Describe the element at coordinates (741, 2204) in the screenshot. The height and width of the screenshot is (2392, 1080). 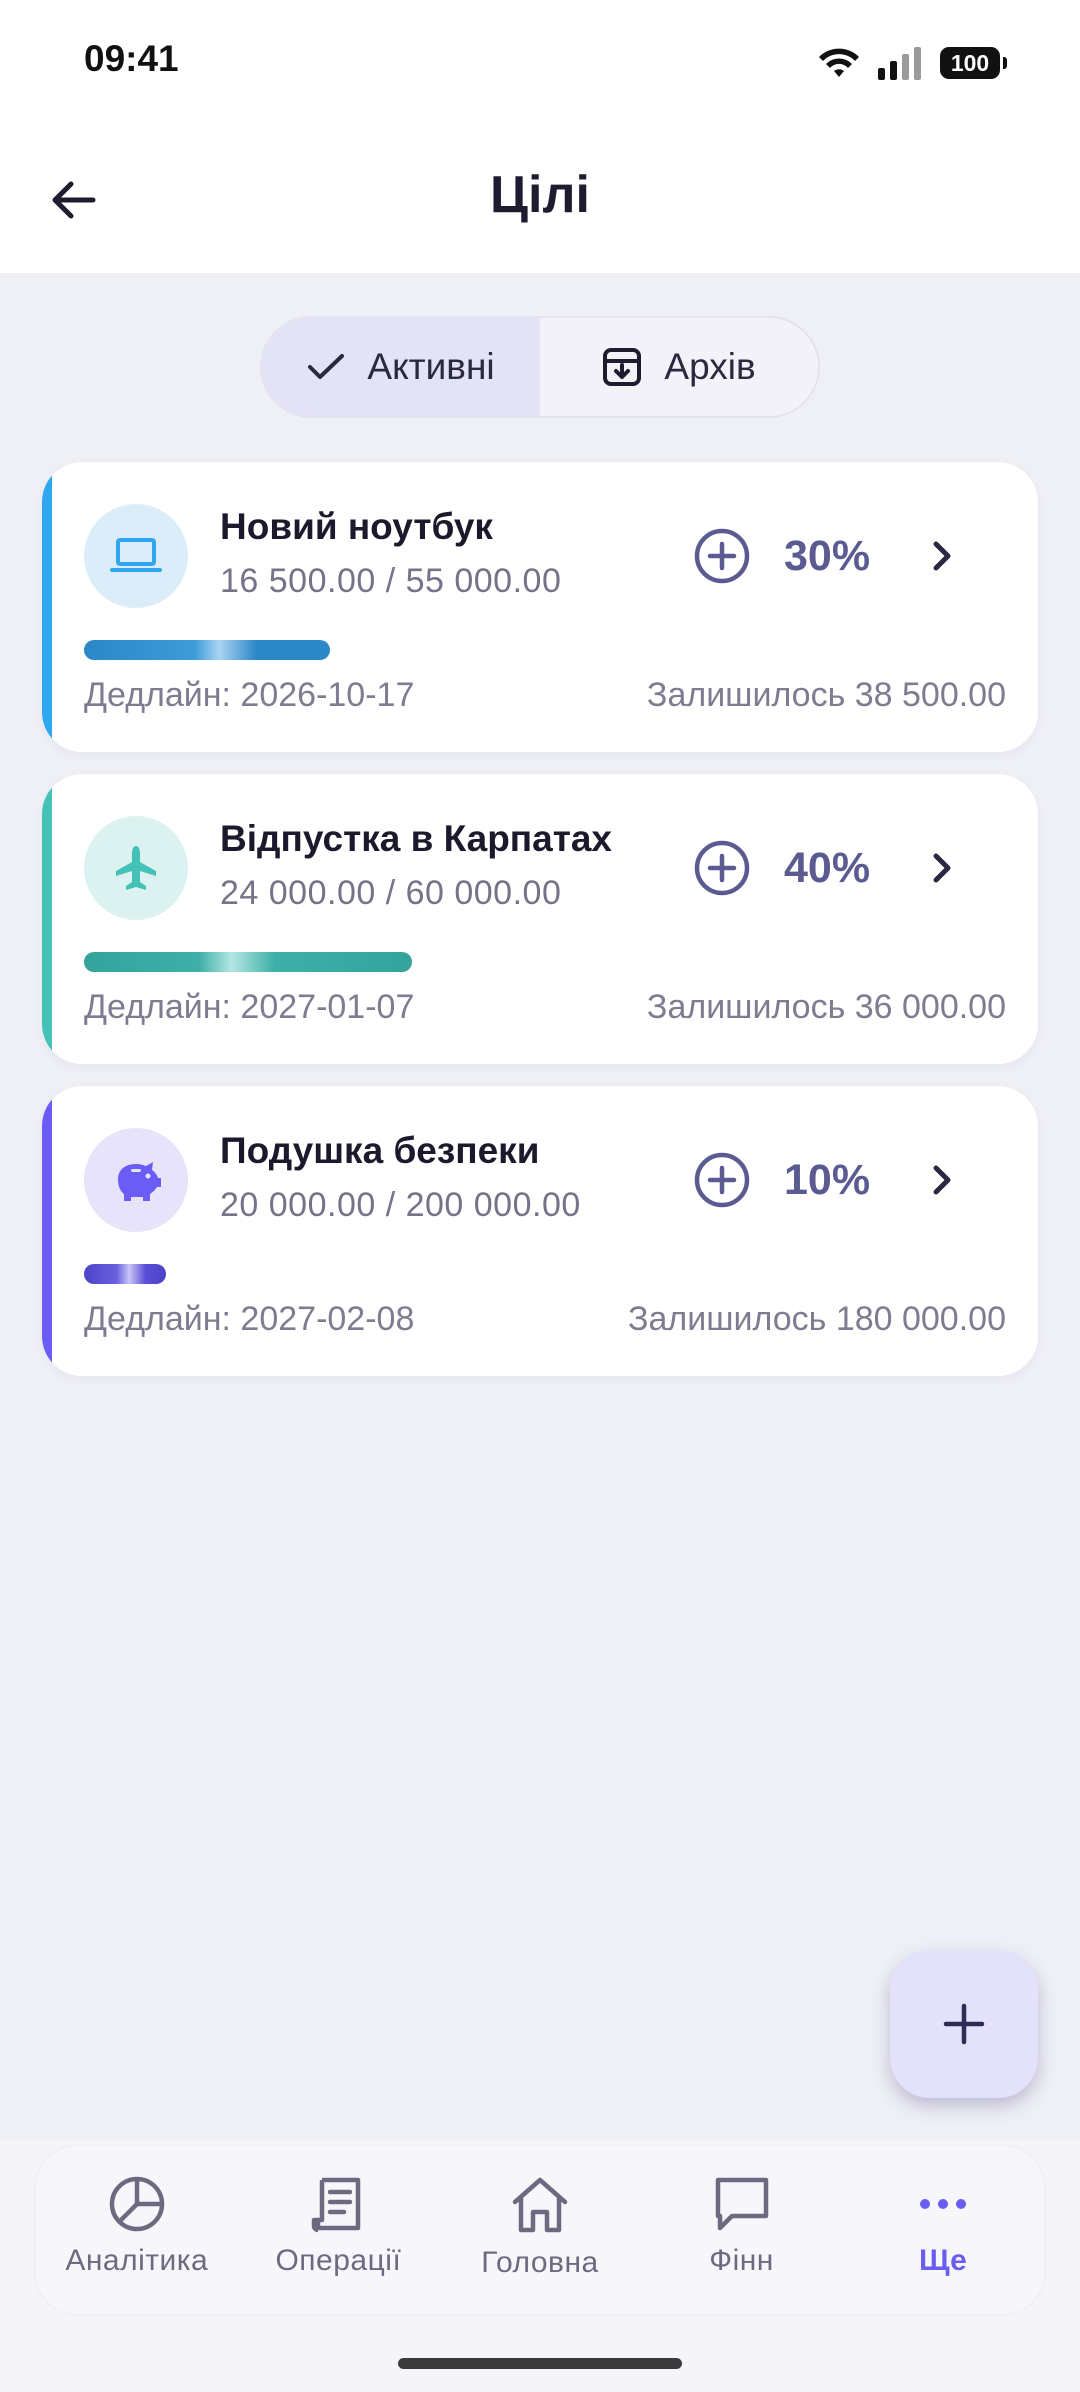
I see `chat-bubble-icon` at that location.